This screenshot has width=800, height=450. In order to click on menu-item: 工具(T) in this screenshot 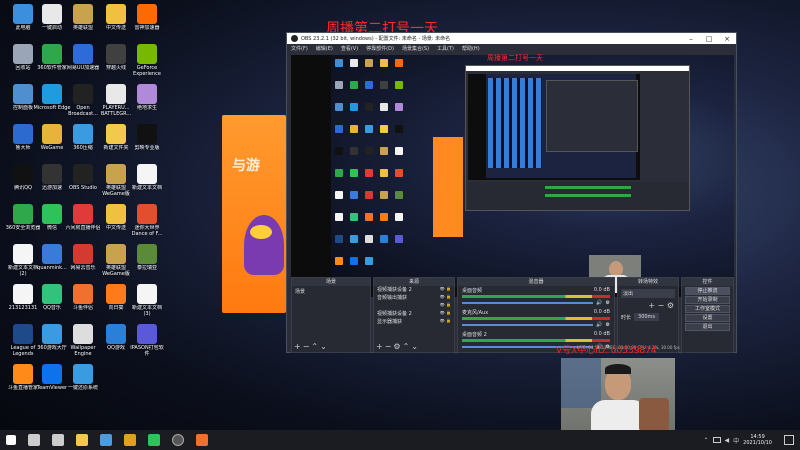, I will do `click(445, 48)`.